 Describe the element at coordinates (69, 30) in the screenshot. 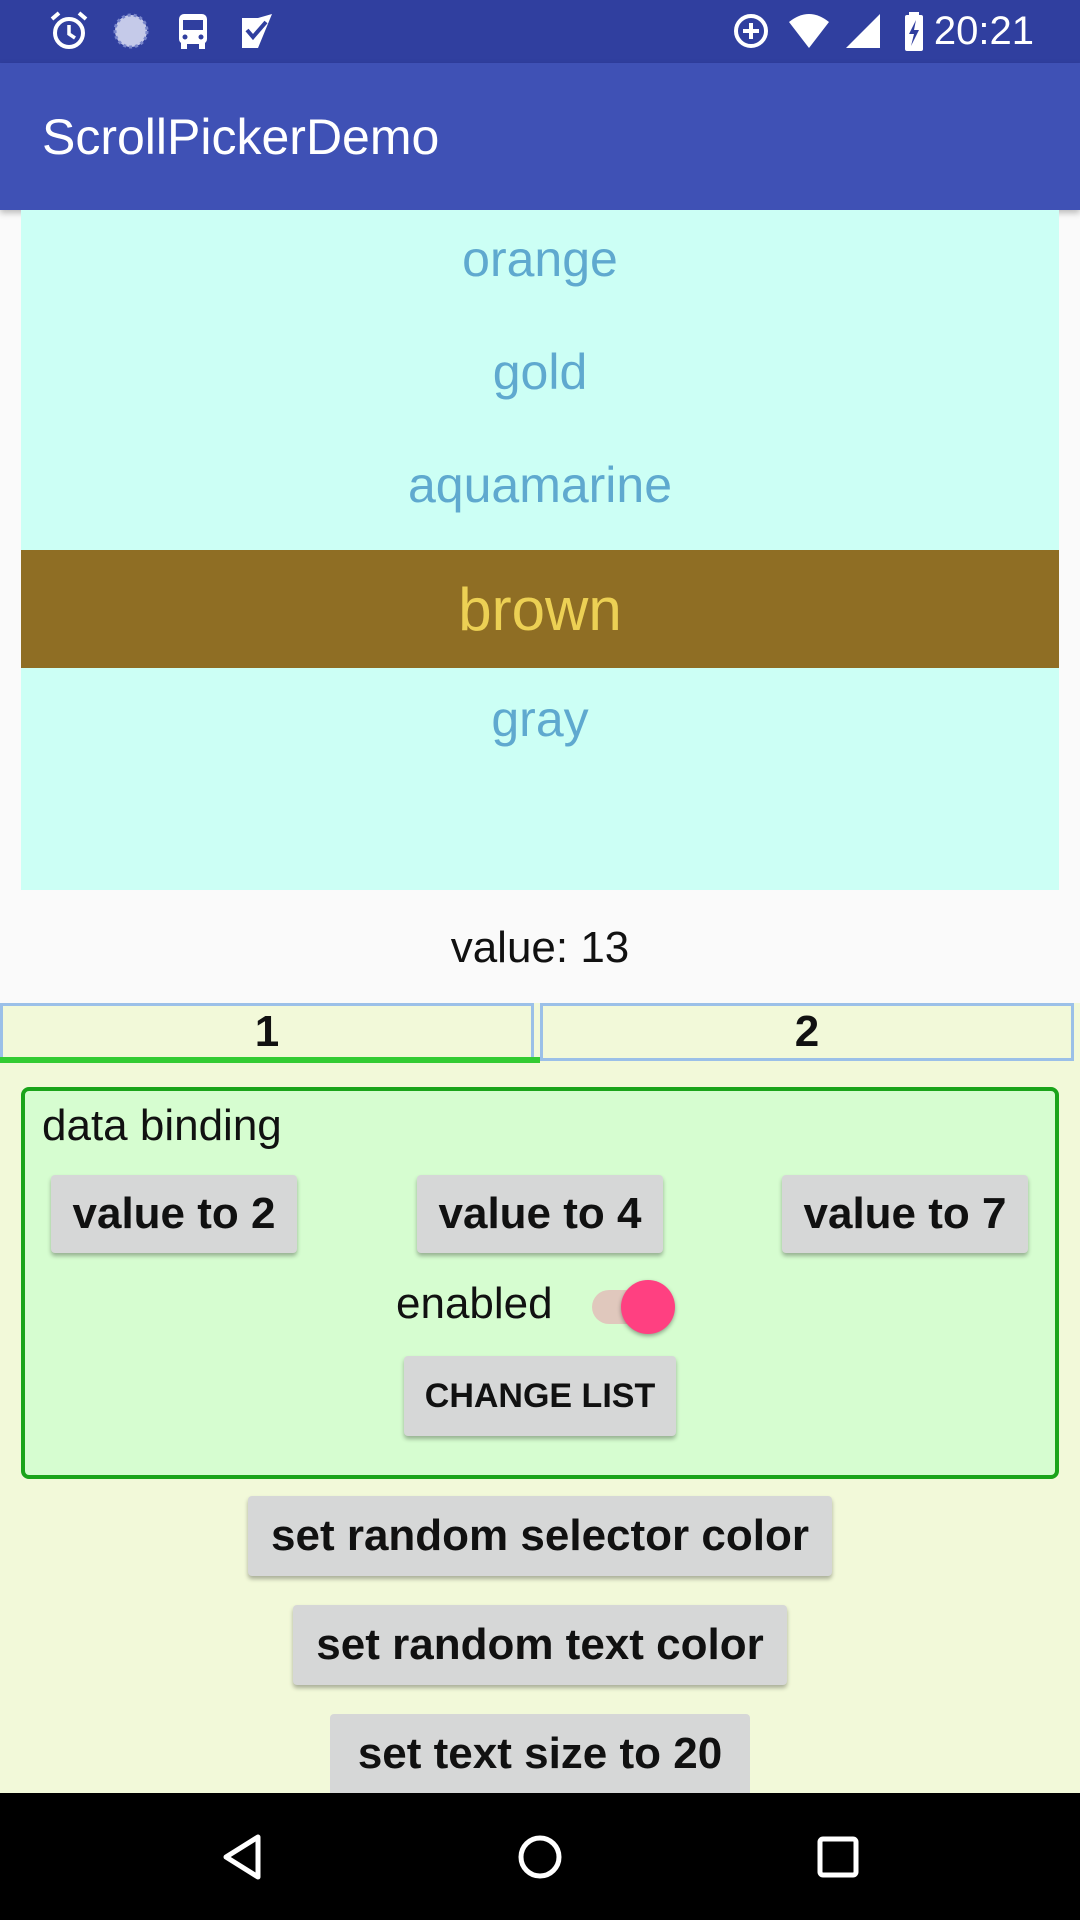

I see `alarm-icon` at that location.